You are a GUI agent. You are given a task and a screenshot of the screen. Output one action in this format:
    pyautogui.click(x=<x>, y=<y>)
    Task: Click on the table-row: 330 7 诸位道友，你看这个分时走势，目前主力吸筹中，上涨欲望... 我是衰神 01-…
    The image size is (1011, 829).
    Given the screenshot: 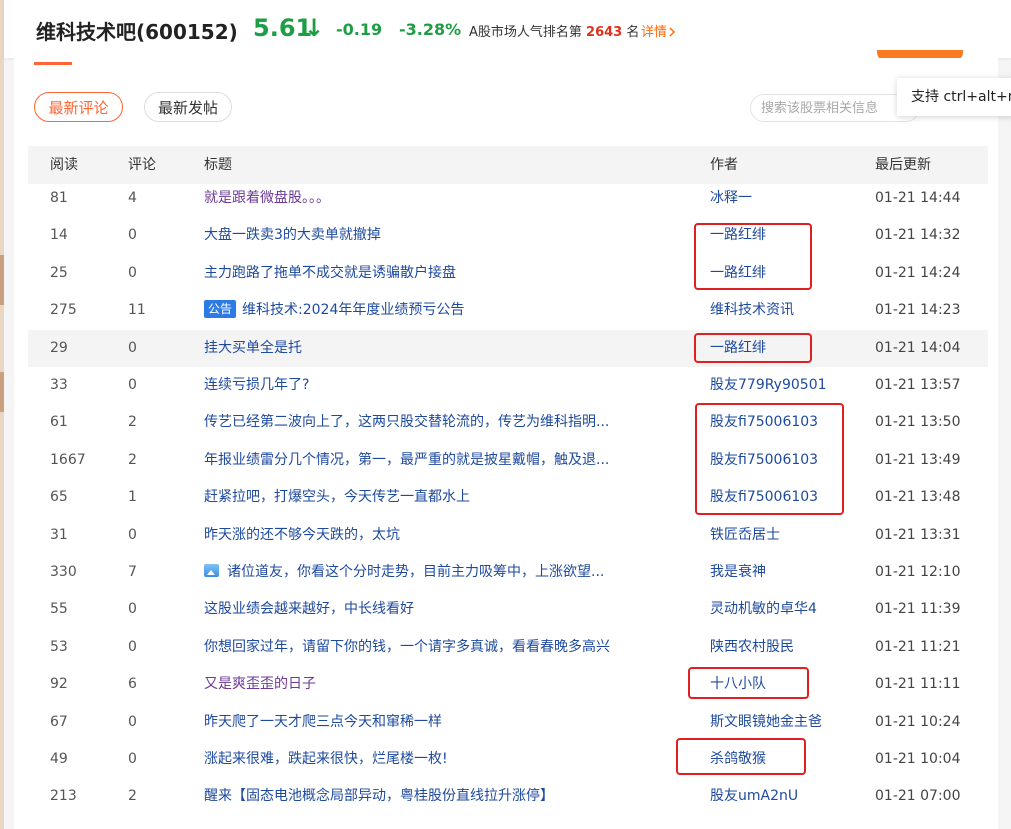 What is the action you would take?
    pyautogui.click(x=508, y=572)
    